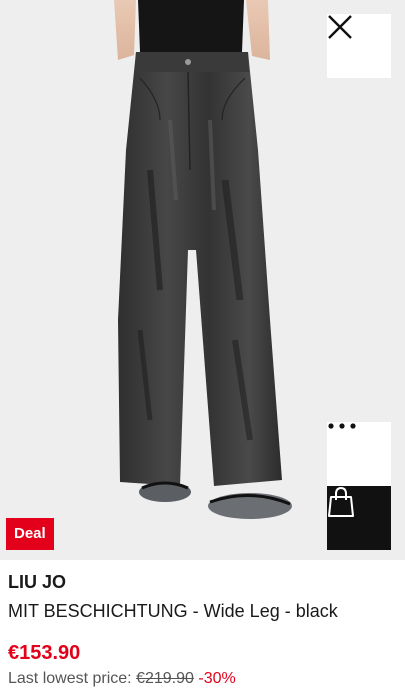 This screenshot has height=700, width=405. What do you see at coordinates (202, 611) in the screenshot?
I see `product-name: MIT BESCHICHTUNG - Wide Leg - black` at bounding box center [202, 611].